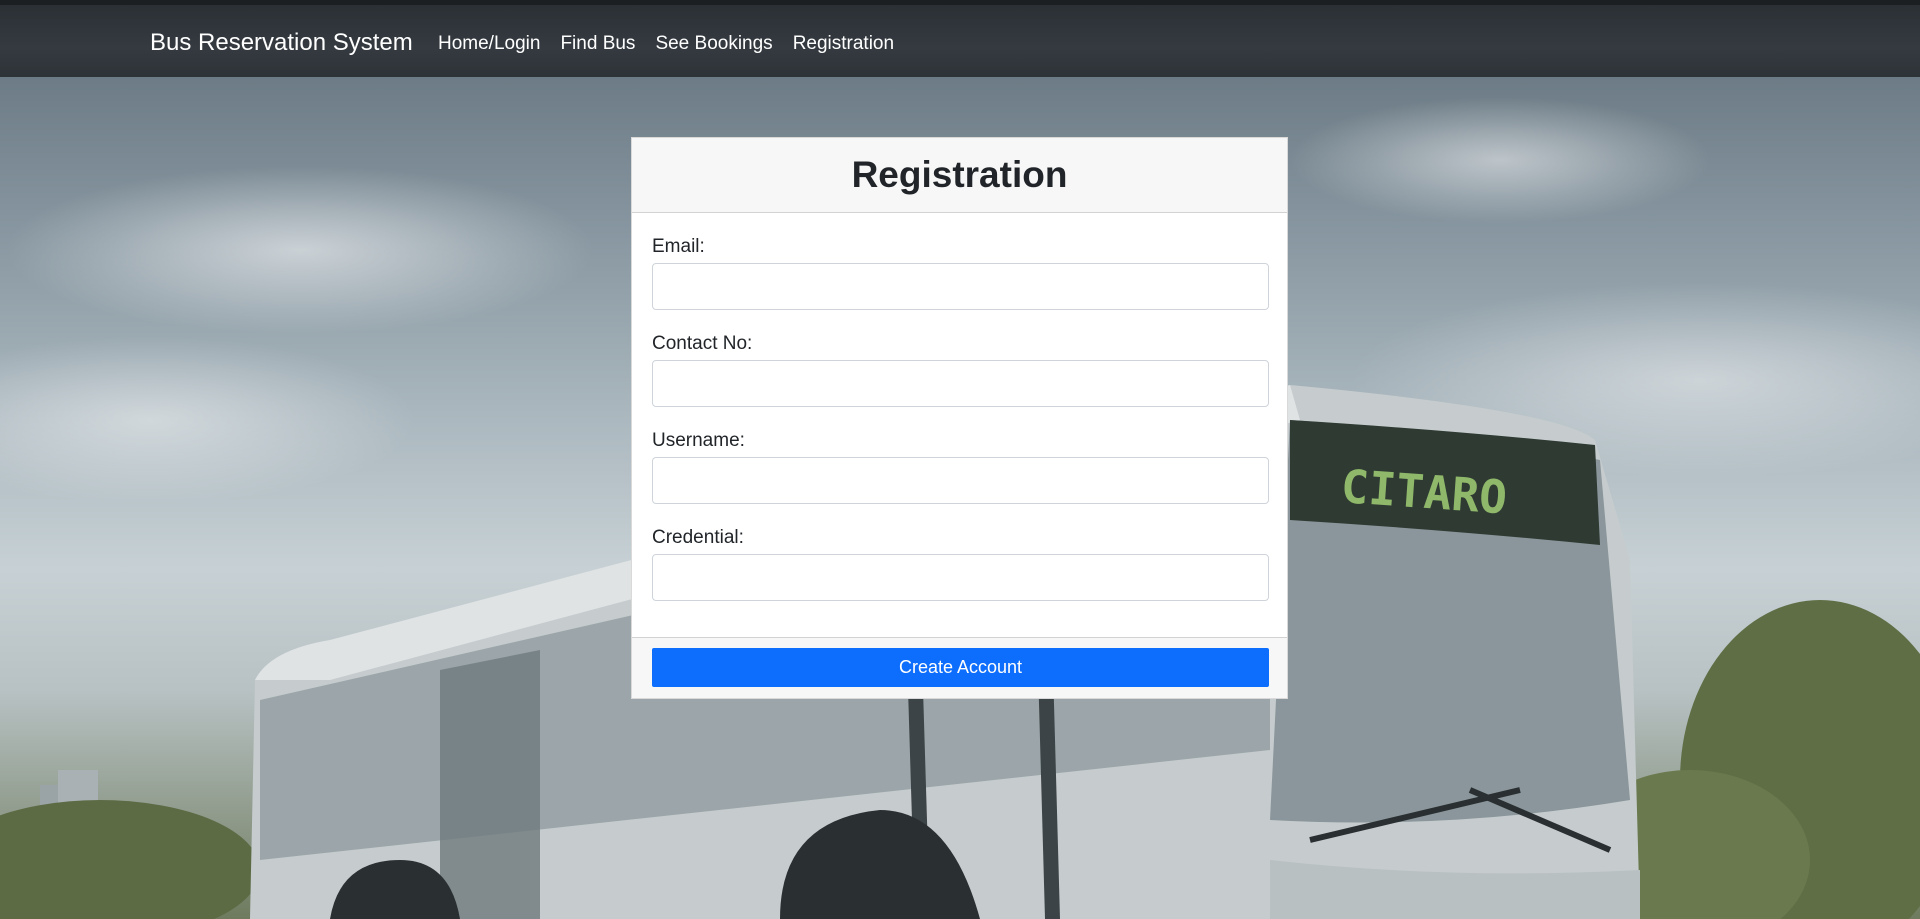 This screenshot has height=919, width=1920. Describe the element at coordinates (678, 246) in the screenshot. I see `email-label: Email:` at that location.